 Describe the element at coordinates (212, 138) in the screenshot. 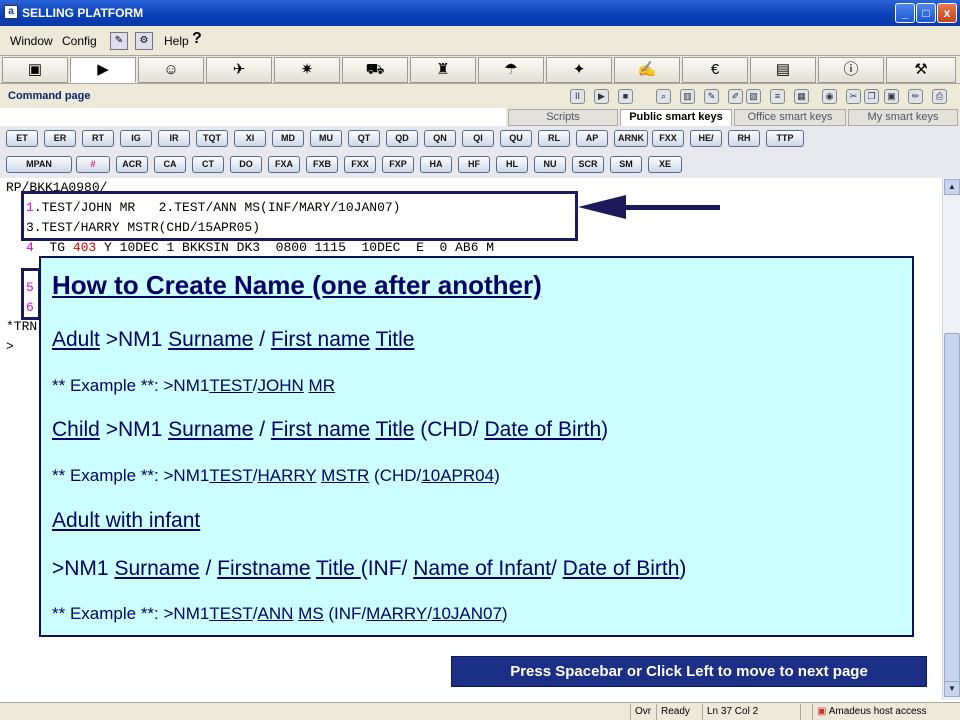

I see `smart-key: TQT` at that location.